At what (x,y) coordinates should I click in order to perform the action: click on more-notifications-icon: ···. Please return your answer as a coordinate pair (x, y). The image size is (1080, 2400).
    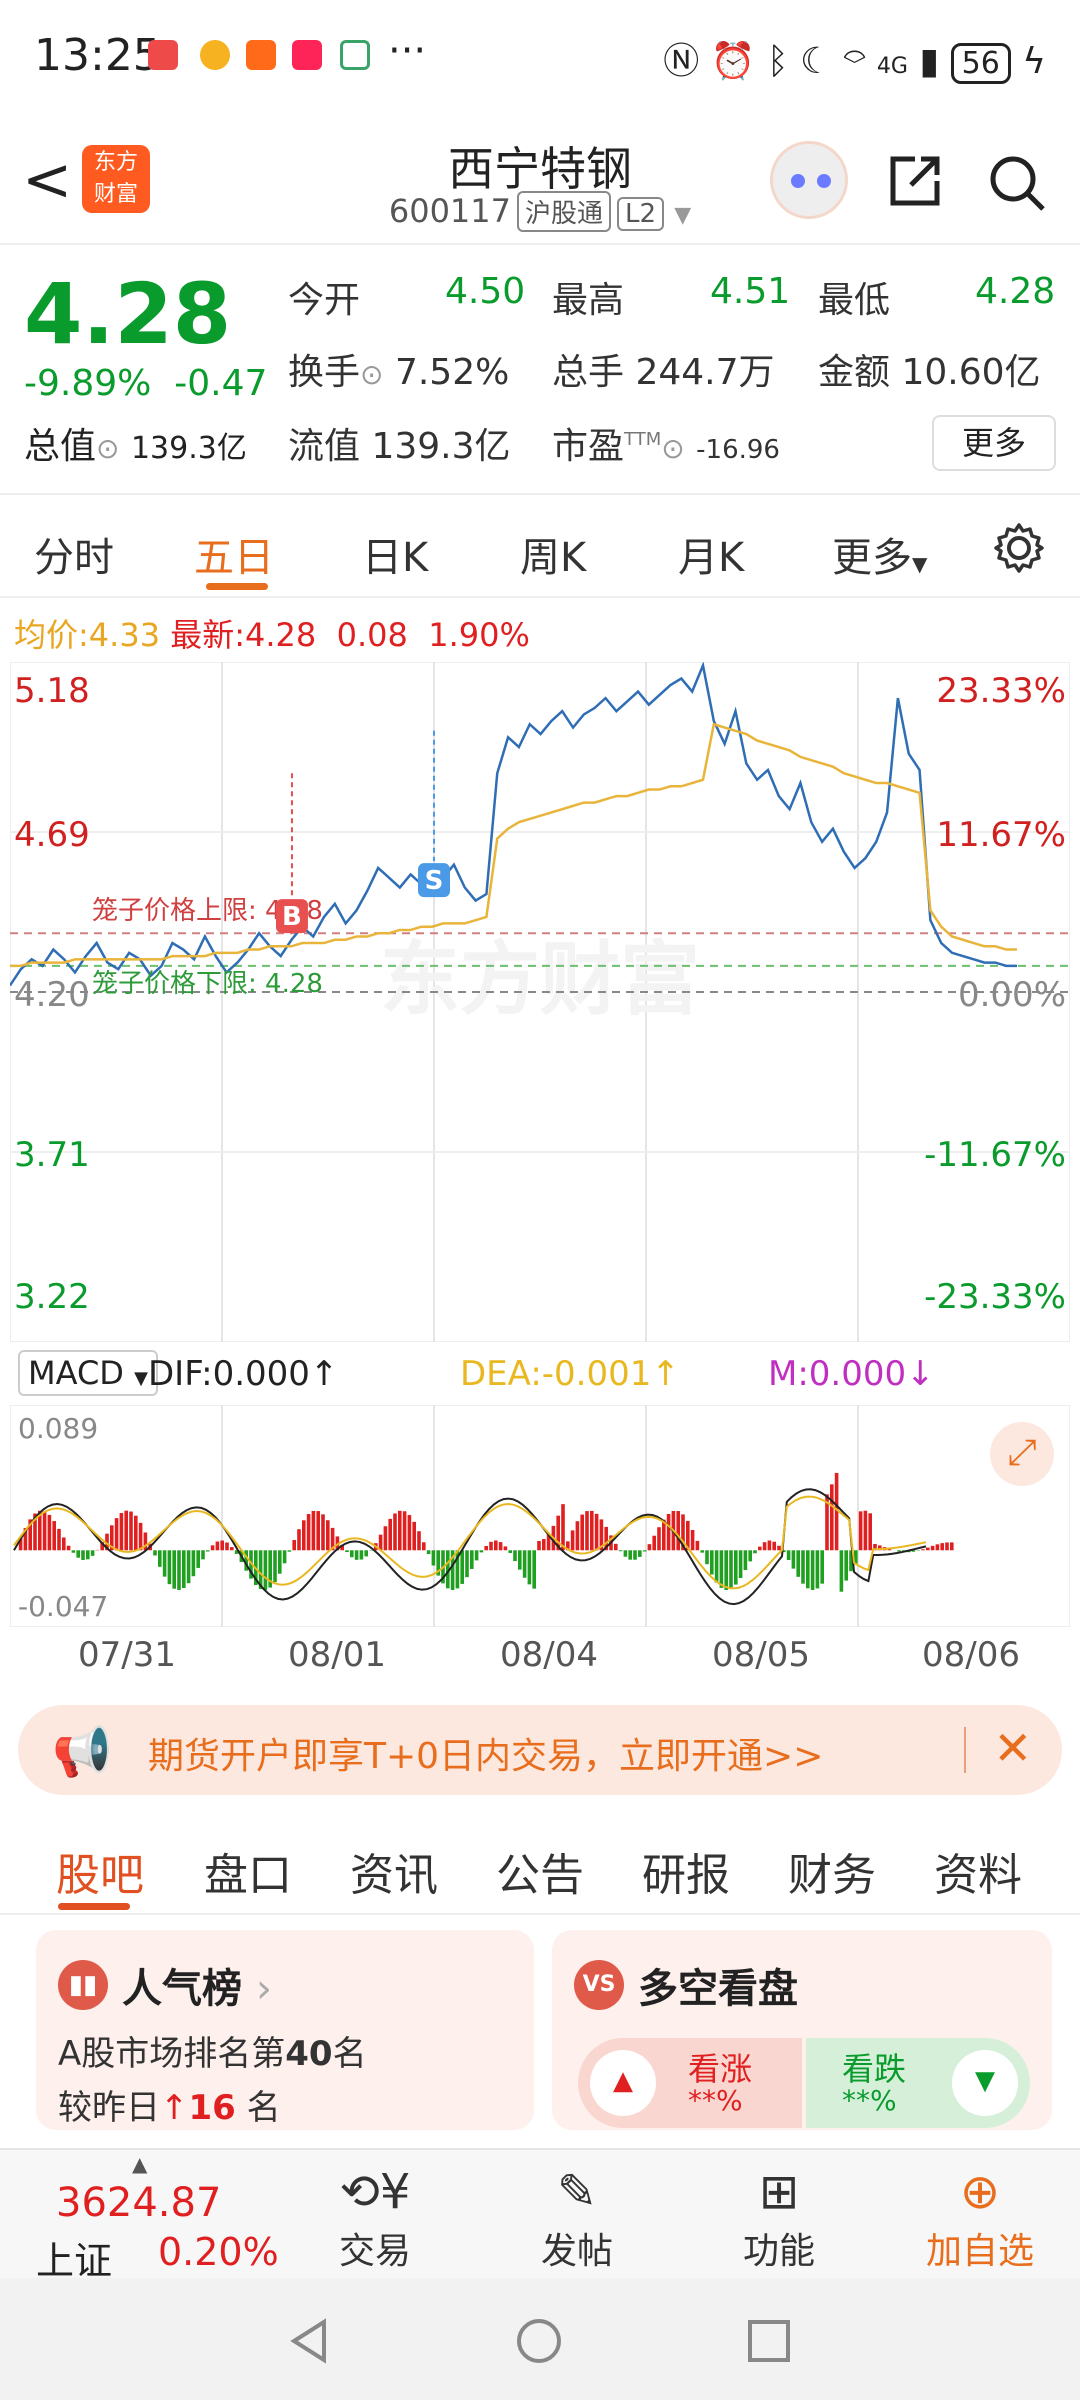
    Looking at the image, I should click on (407, 51).